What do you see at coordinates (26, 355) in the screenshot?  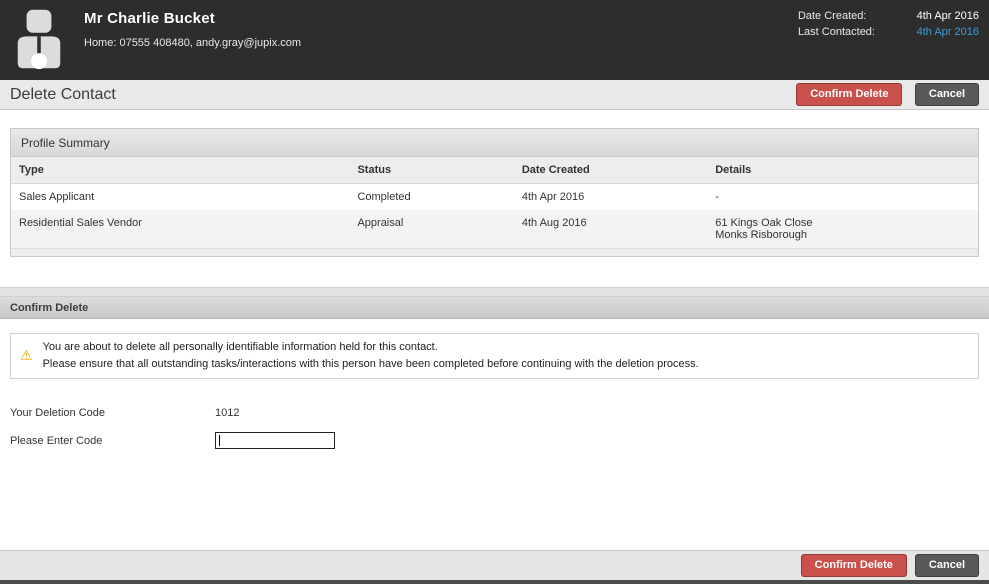 I see `warning-icon: ⚠` at bounding box center [26, 355].